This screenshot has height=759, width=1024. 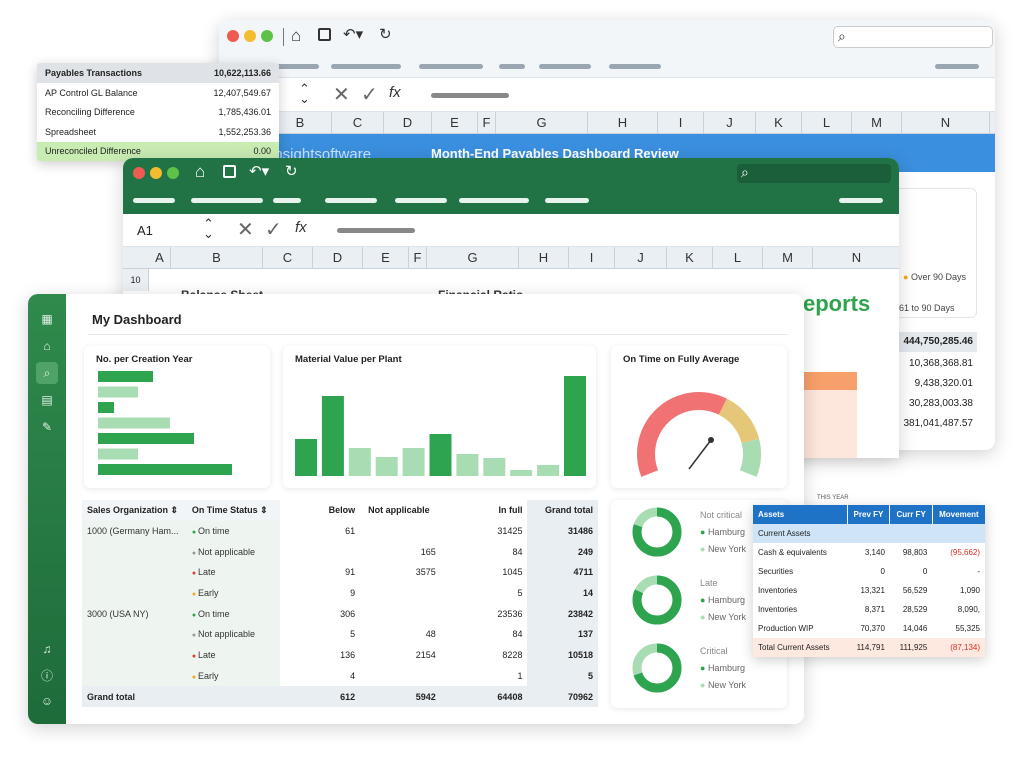 What do you see at coordinates (727, 685) in the screenshot?
I see `legend-text: New York` at bounding box center [727, 685].